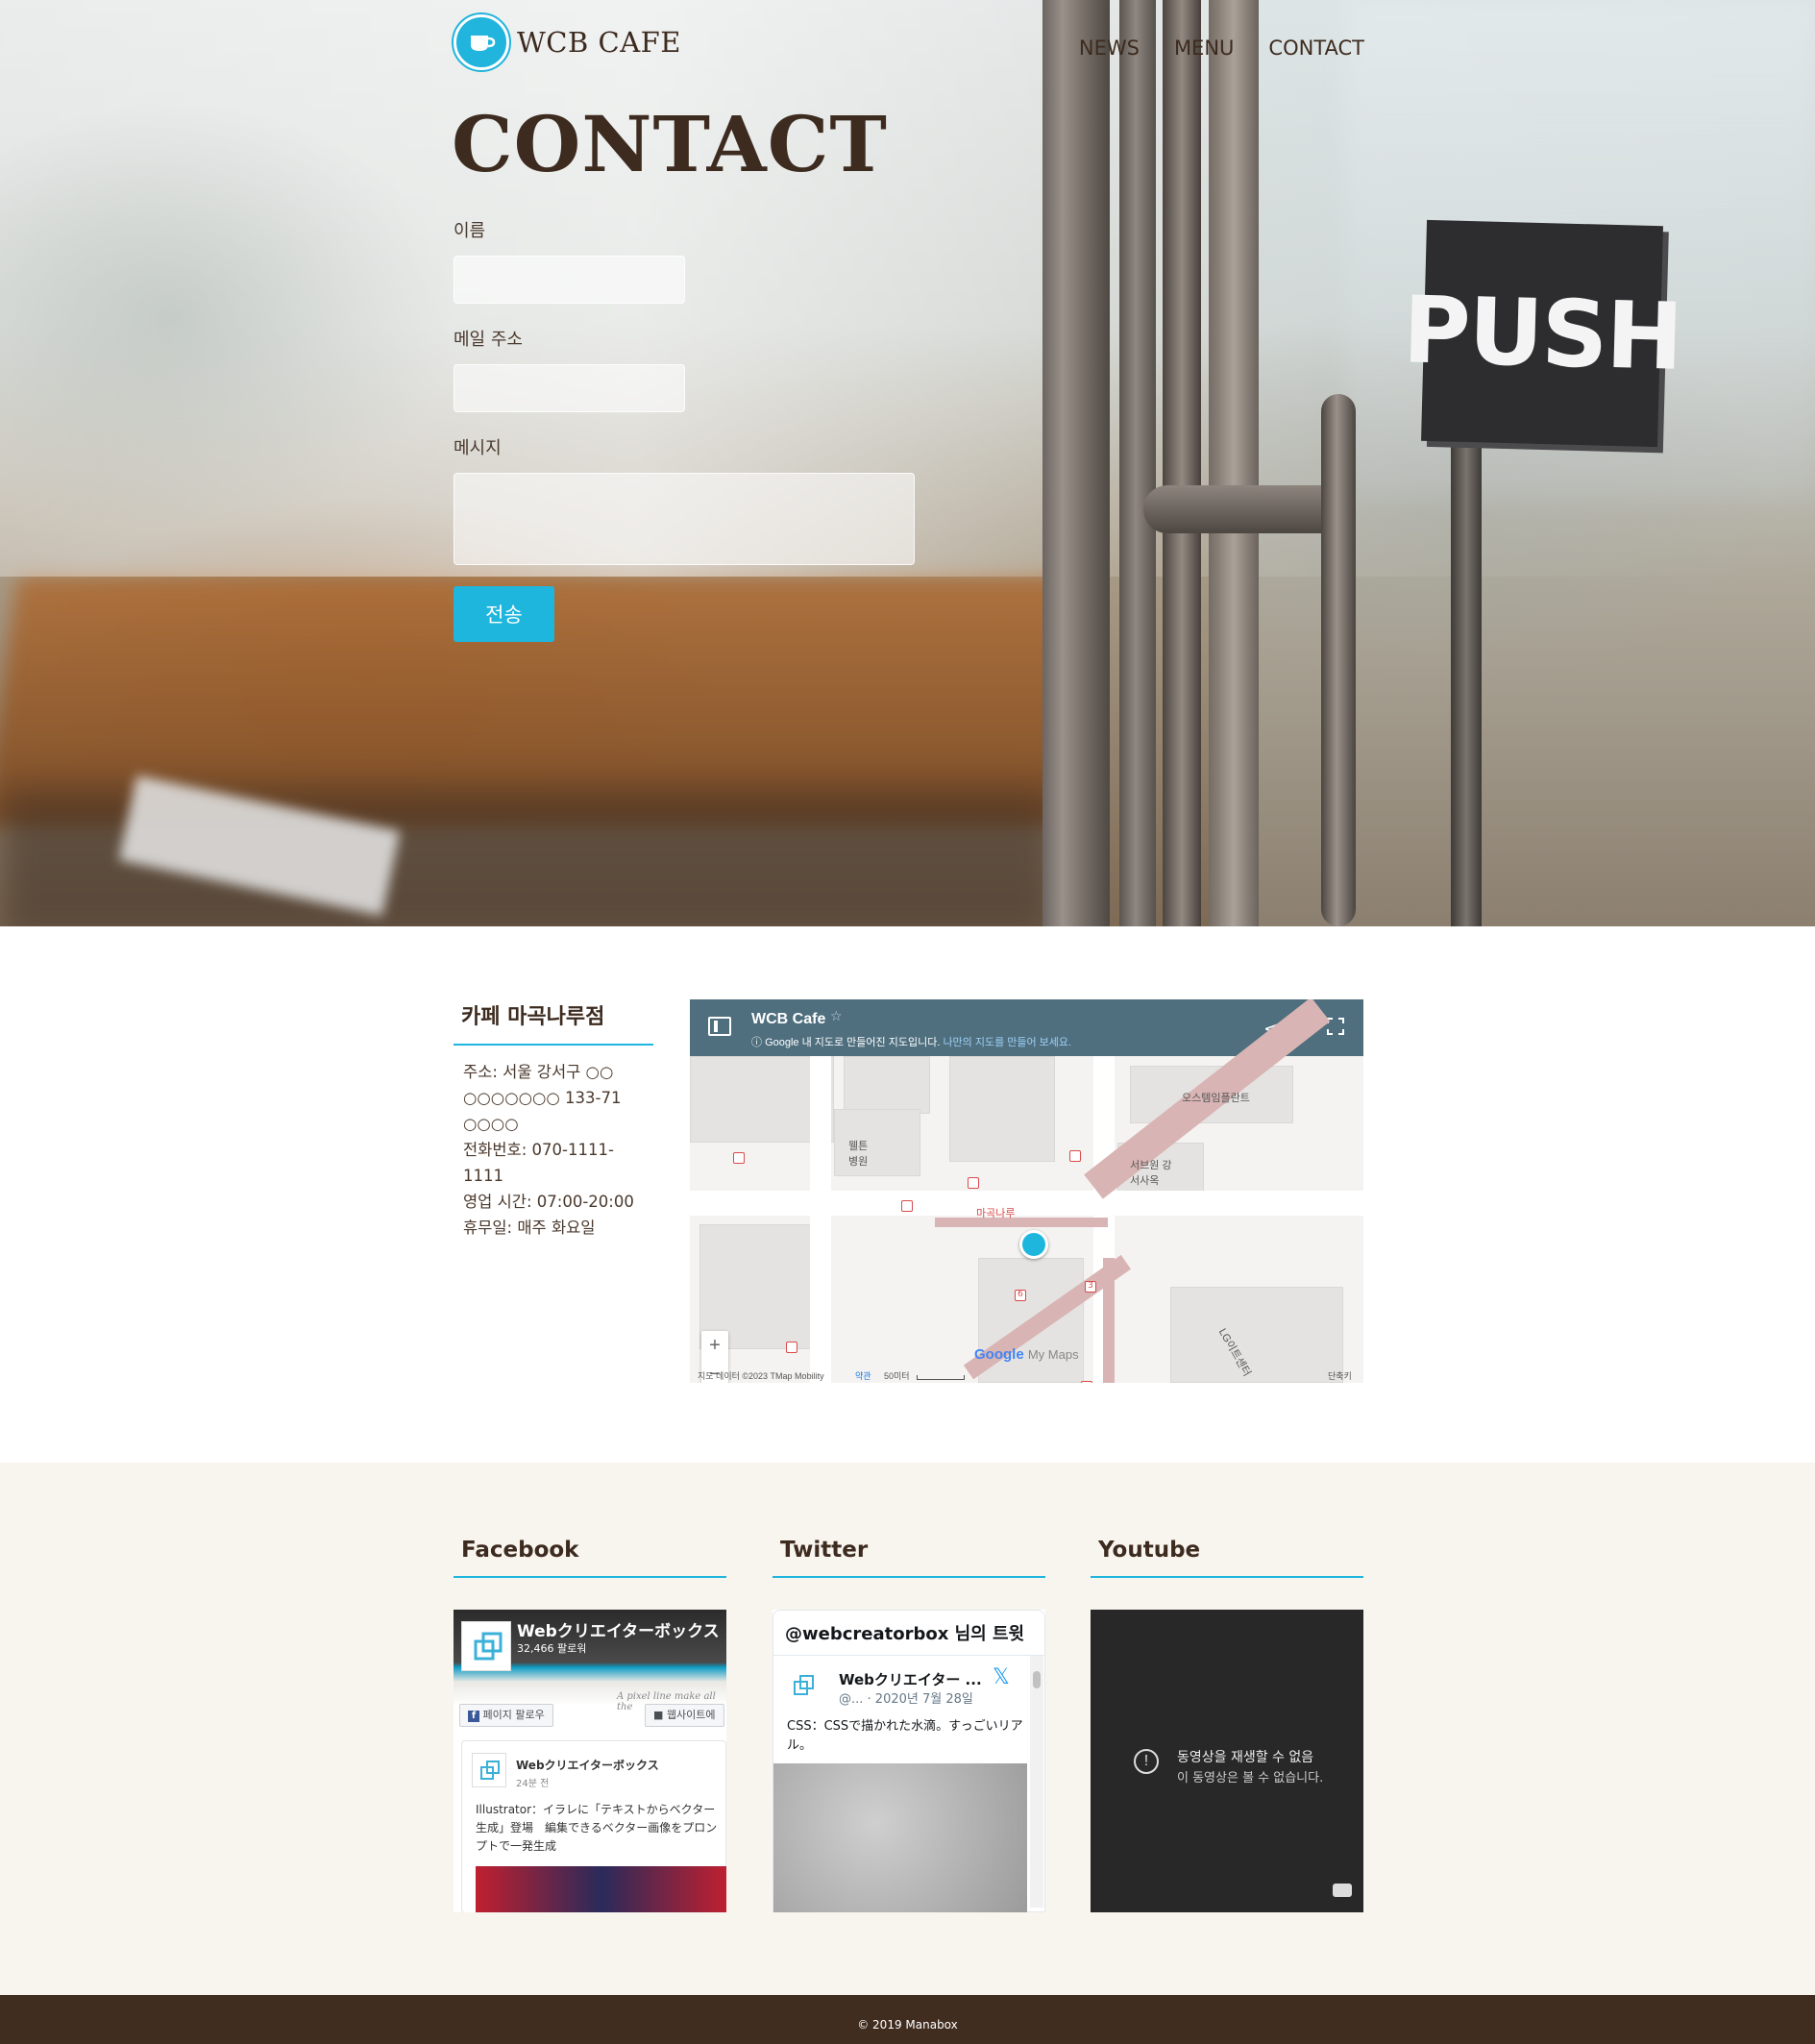 The height and width of the screenshot is (2044, 1815). Describe the element at coordinates (553, 1022) in the screenshot. I see `store-title: 카페 마곡나루점` at that location.